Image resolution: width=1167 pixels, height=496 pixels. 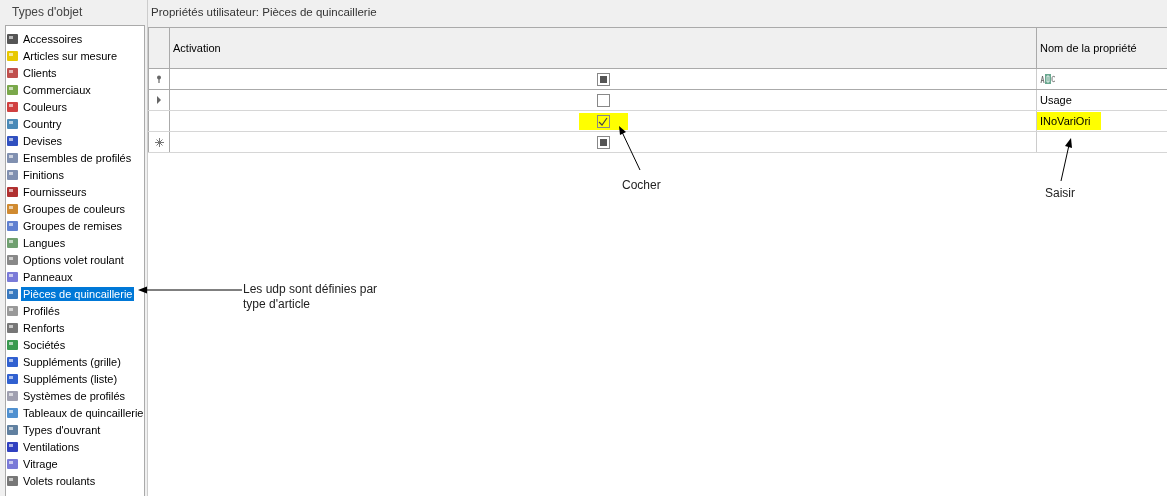 I want to click on sidebar-item: Devises, so click(x=43, y=140).